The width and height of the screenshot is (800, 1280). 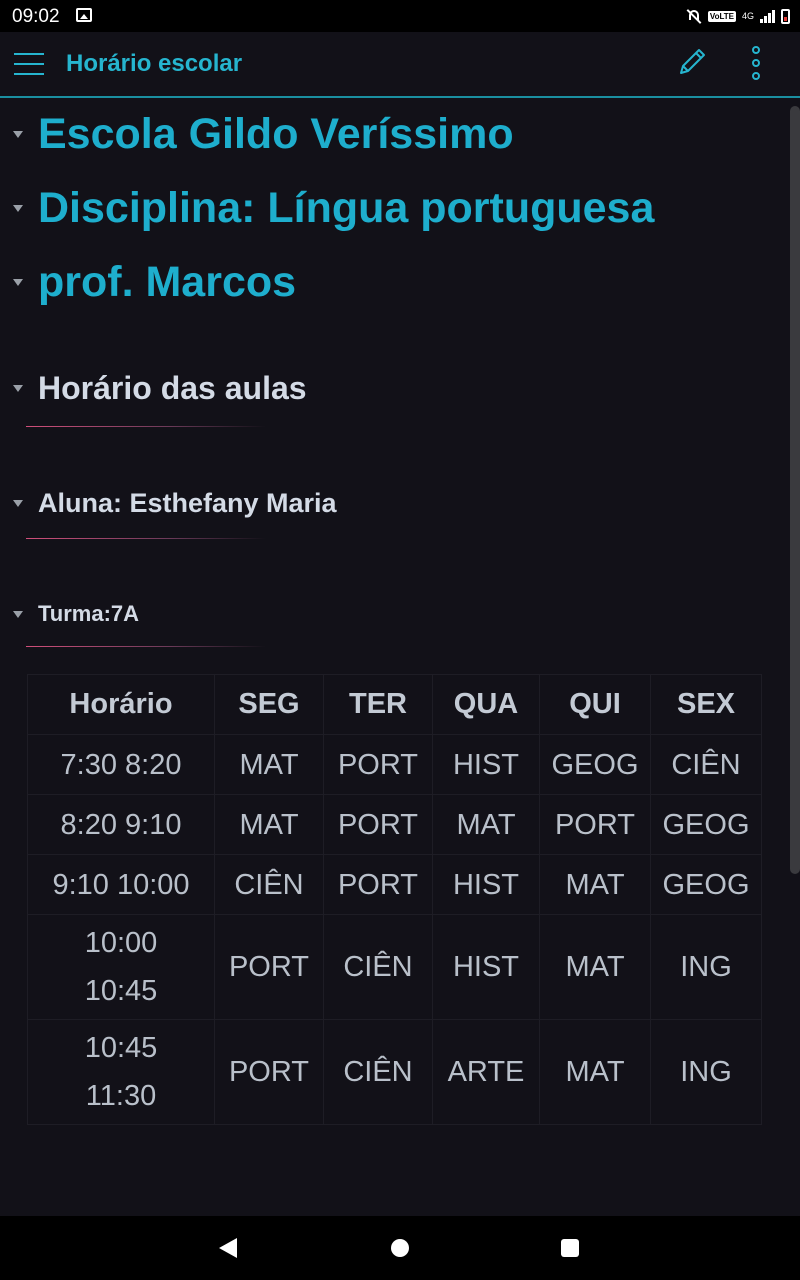 I want to click on heading-teacher: prof. Marcos, so click(x=148, y=282).